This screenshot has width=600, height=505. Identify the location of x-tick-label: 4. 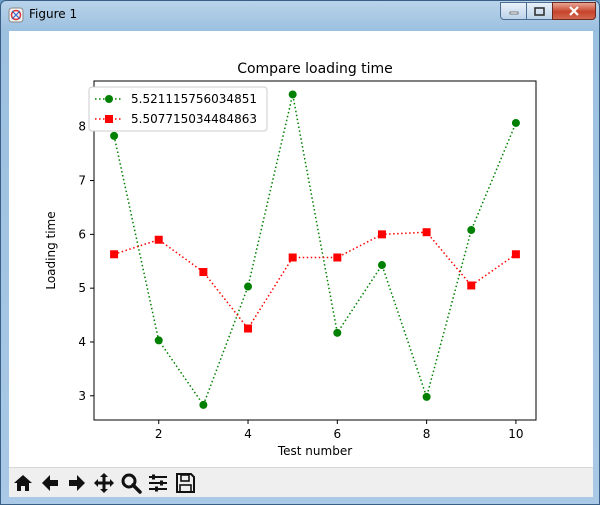
(248, 434).